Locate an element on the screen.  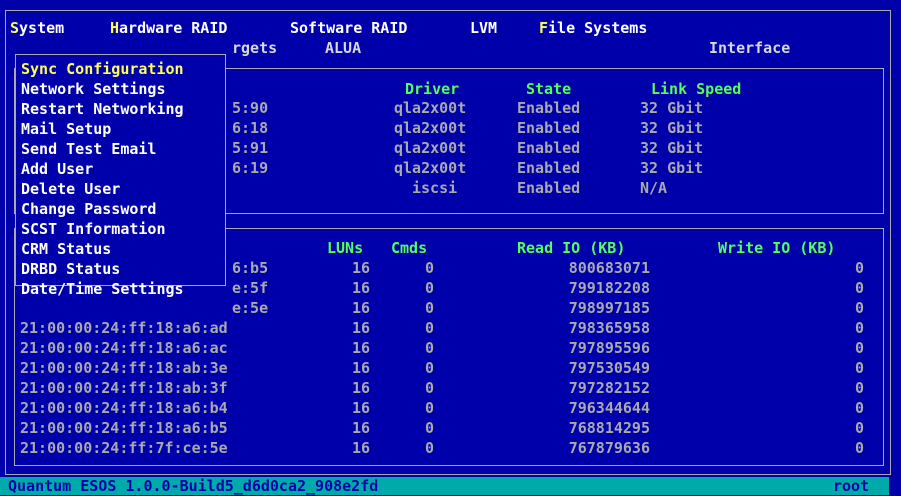
menu-item-change-password: Change Password is located at coordinates (88, 209).